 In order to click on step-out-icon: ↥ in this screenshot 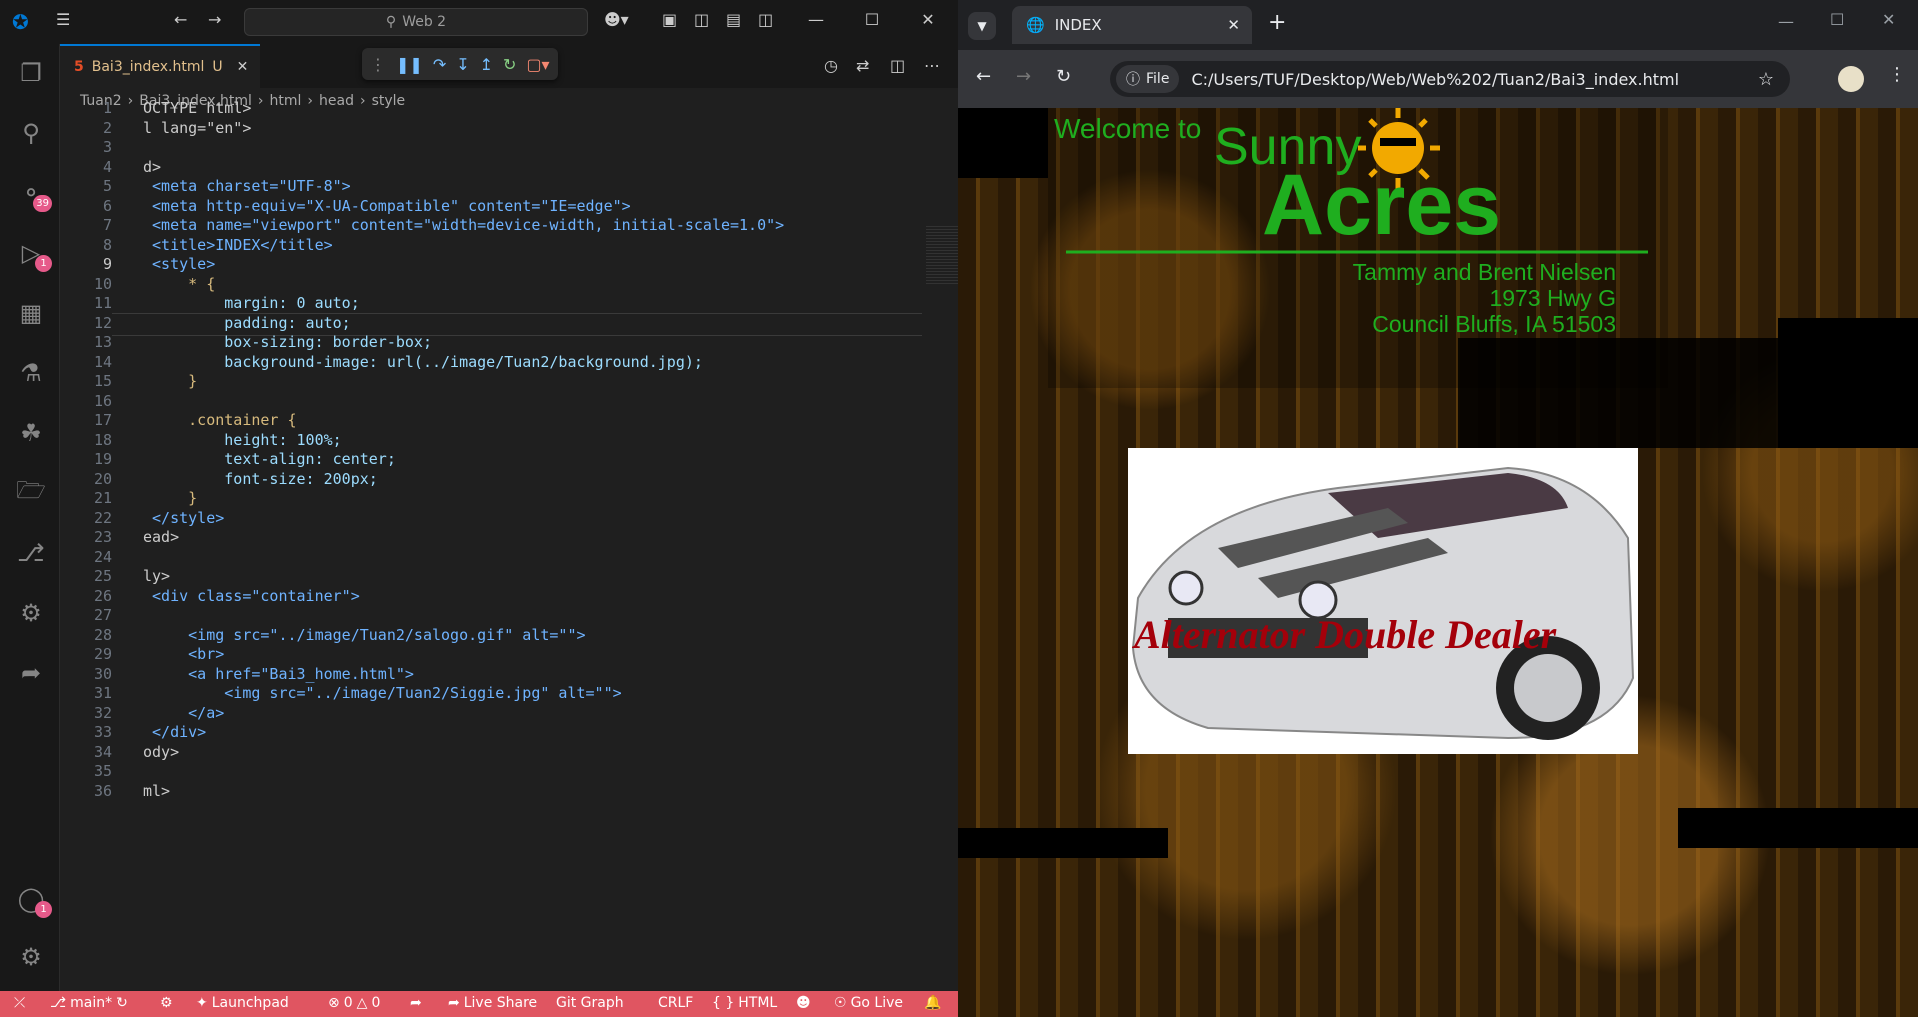, I will do `click(486, 64)`.